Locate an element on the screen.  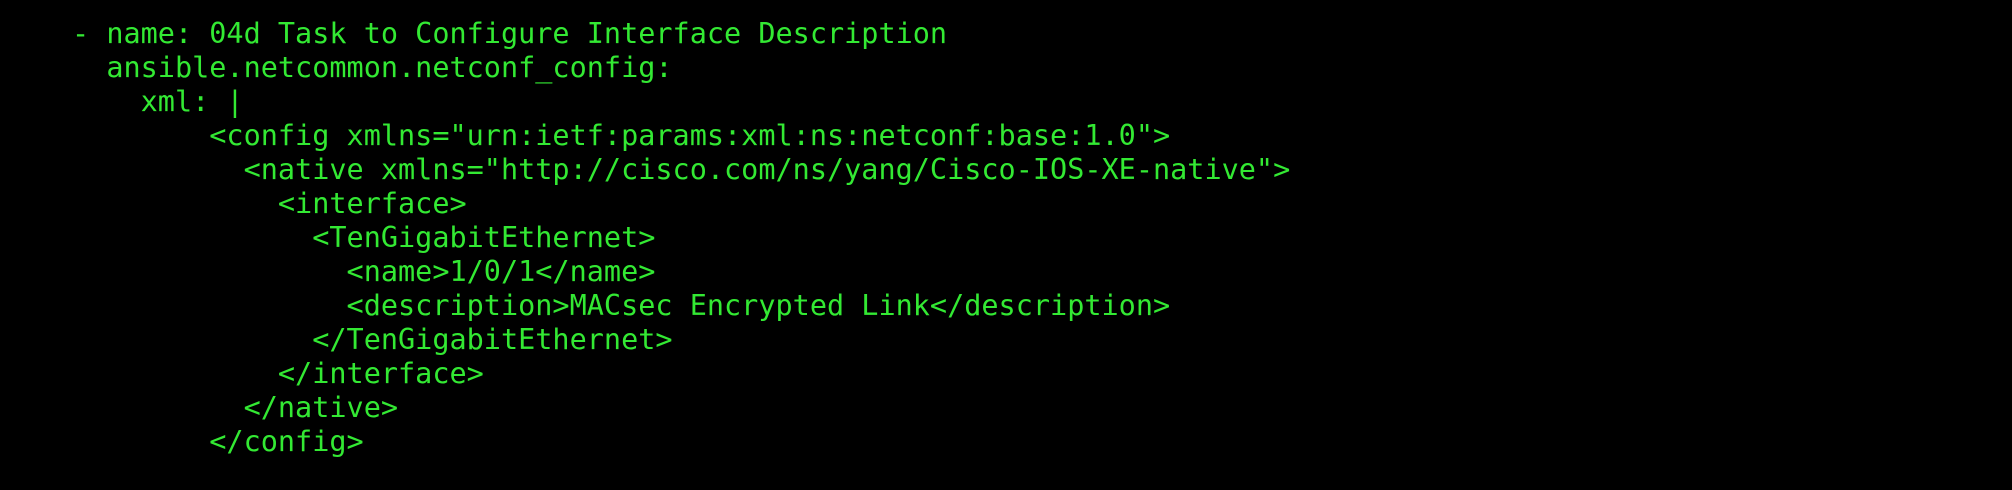
code-line-config-close: </config> is located at coordinates (218, 441).